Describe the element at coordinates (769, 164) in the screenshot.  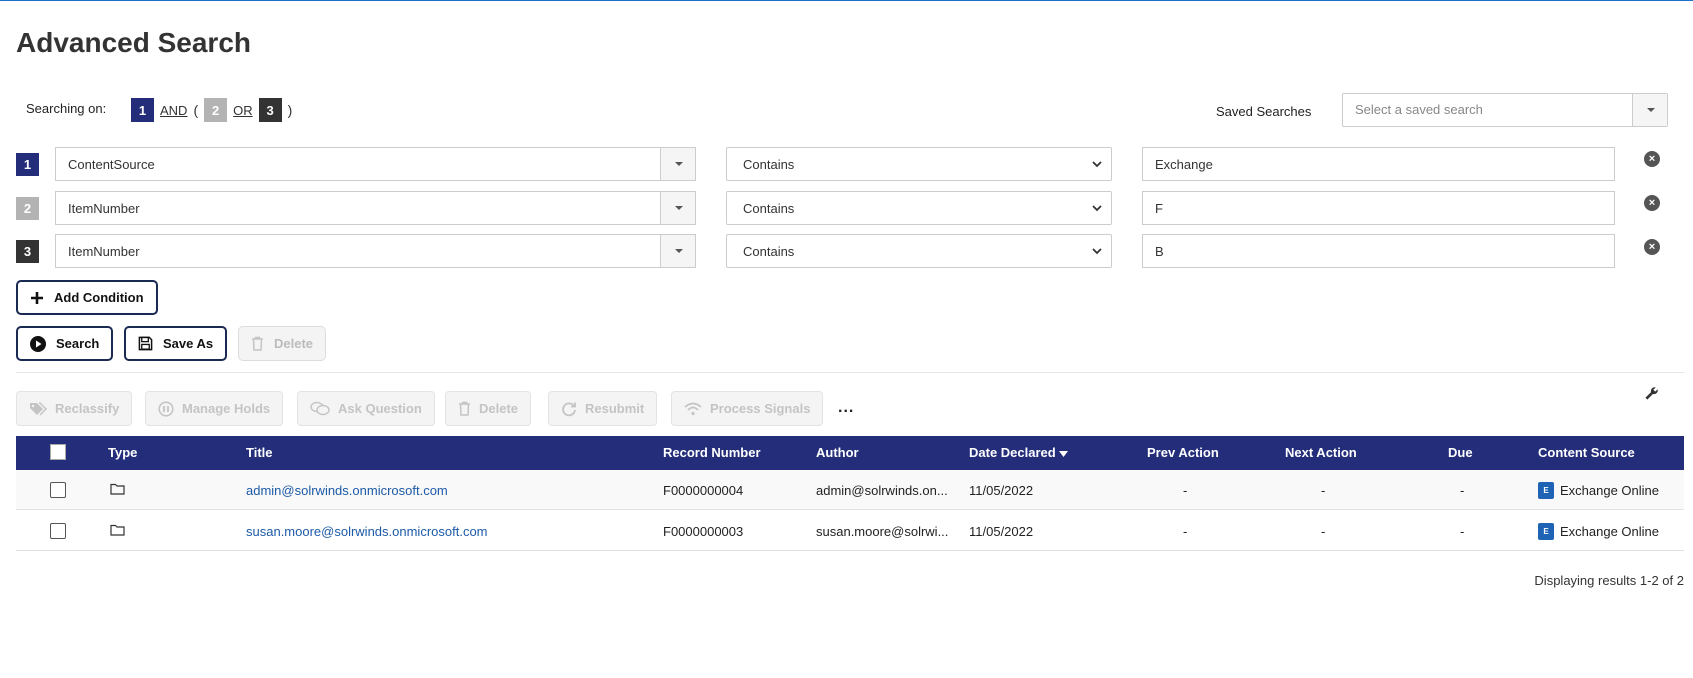
I see `condition-1-operator-value: Contains` at that location.